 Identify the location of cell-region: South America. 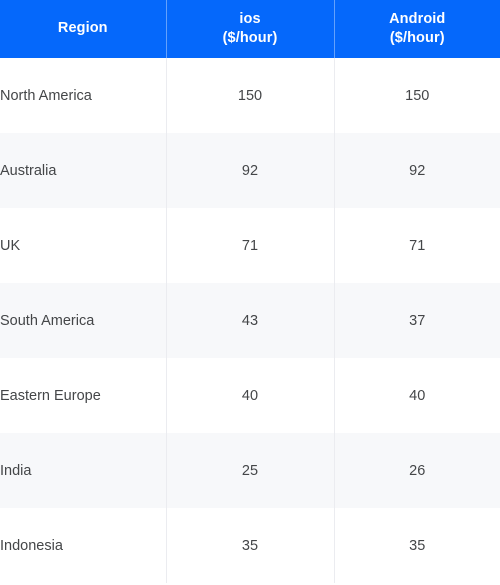
(47, 320).